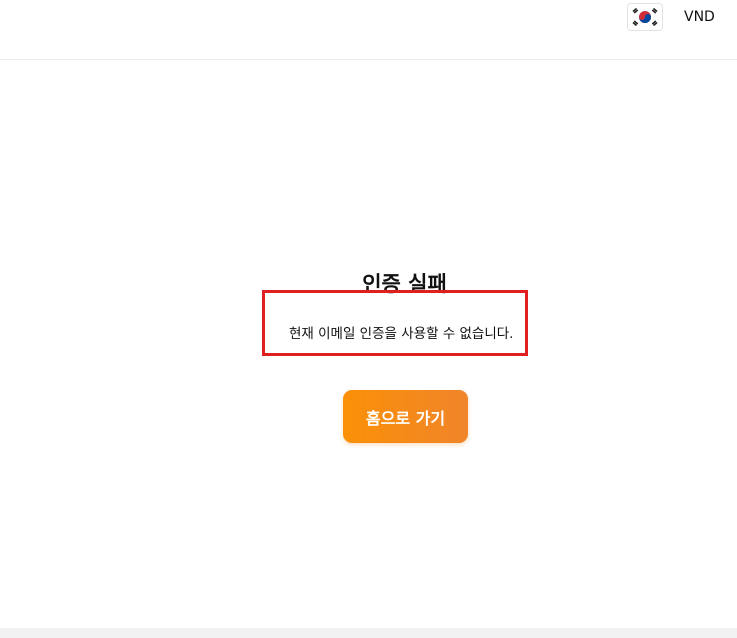 The width and height of the screenshot is (737, 638). Describe the element at coordinates (405, 416) in the screenshot. I see `go-home-button: 홈으로 가기` at that location.